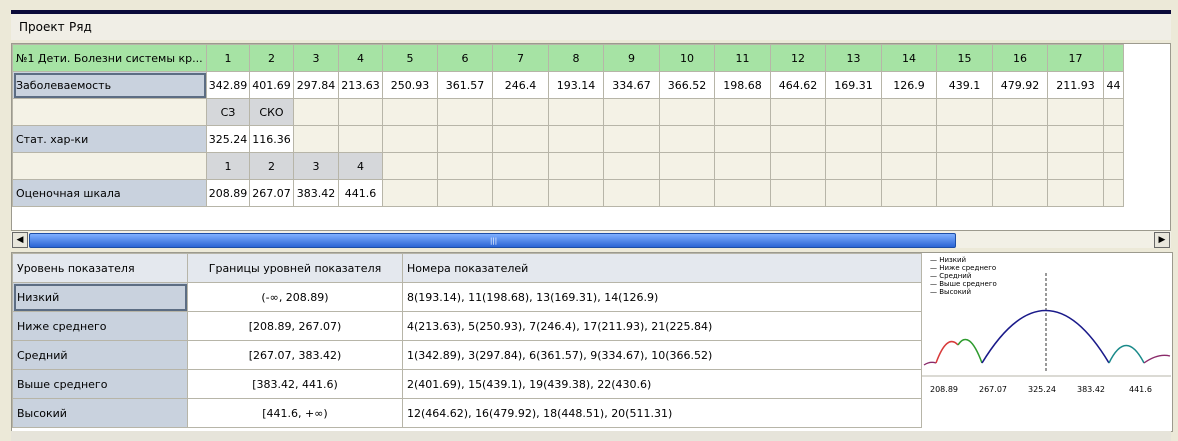  Describe the element at coordinates (109, 139) in the screenshot. I see `row-label: Стат. хар-ки` at that location.